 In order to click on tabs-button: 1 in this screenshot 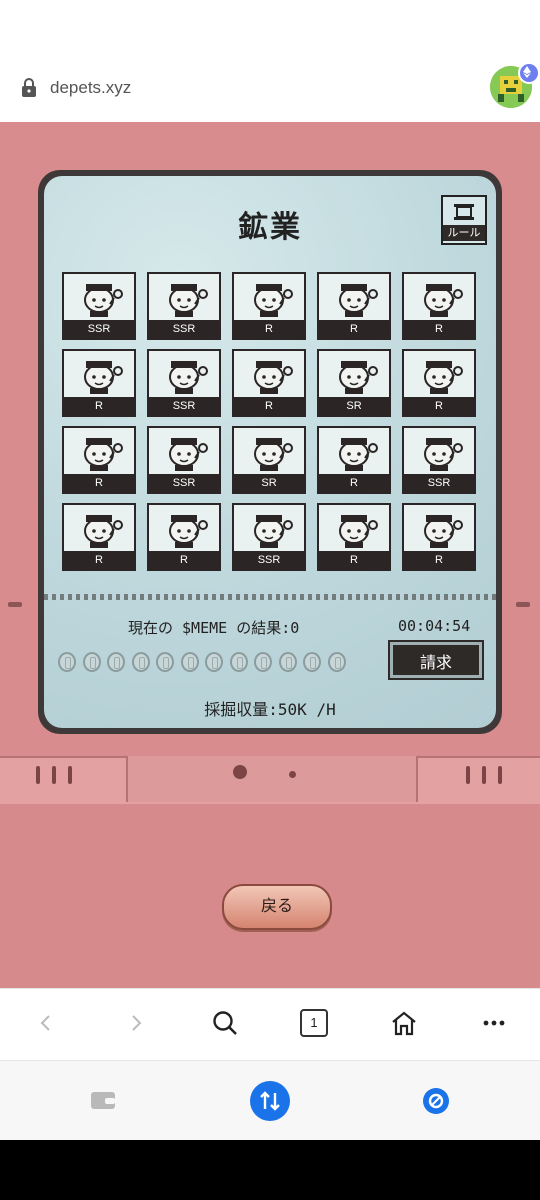, I will do `click(314, 1023)`.